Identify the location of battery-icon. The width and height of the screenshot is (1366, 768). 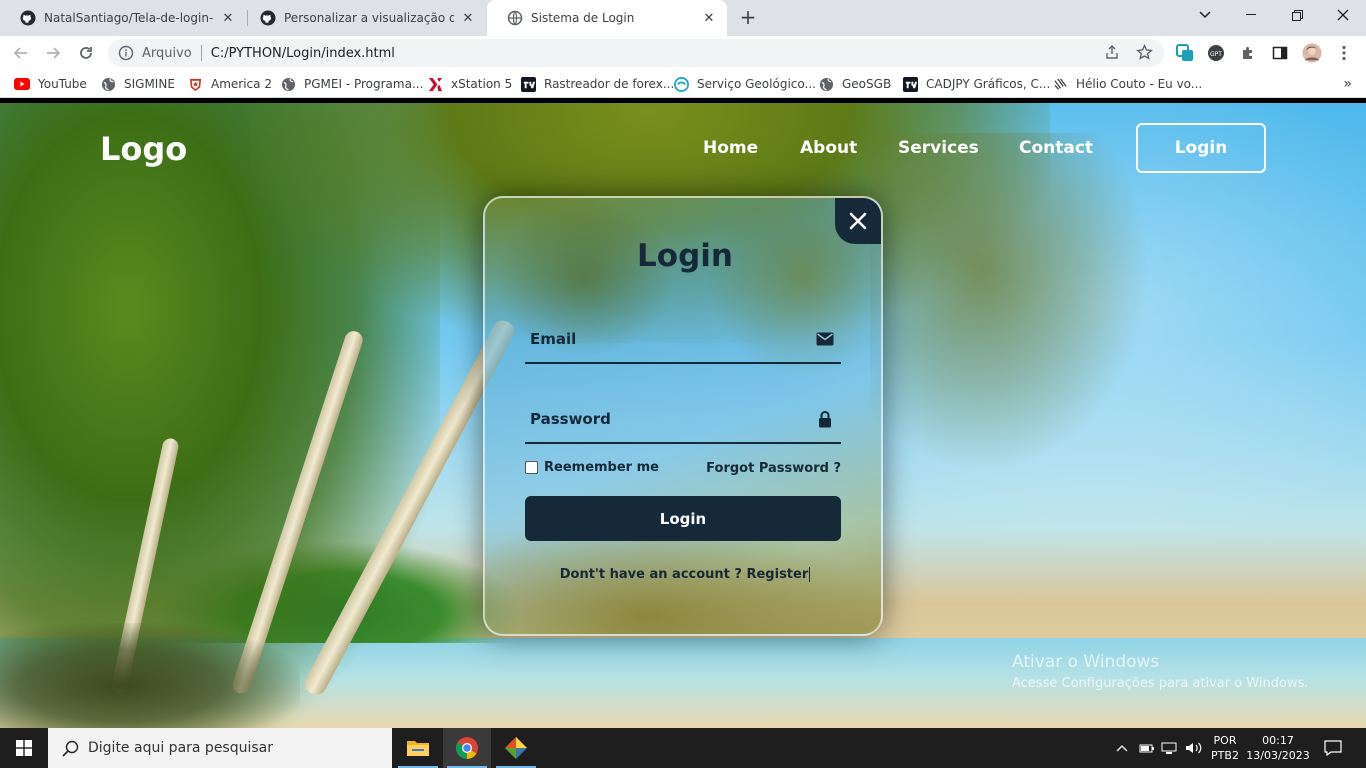
(1147, 748).